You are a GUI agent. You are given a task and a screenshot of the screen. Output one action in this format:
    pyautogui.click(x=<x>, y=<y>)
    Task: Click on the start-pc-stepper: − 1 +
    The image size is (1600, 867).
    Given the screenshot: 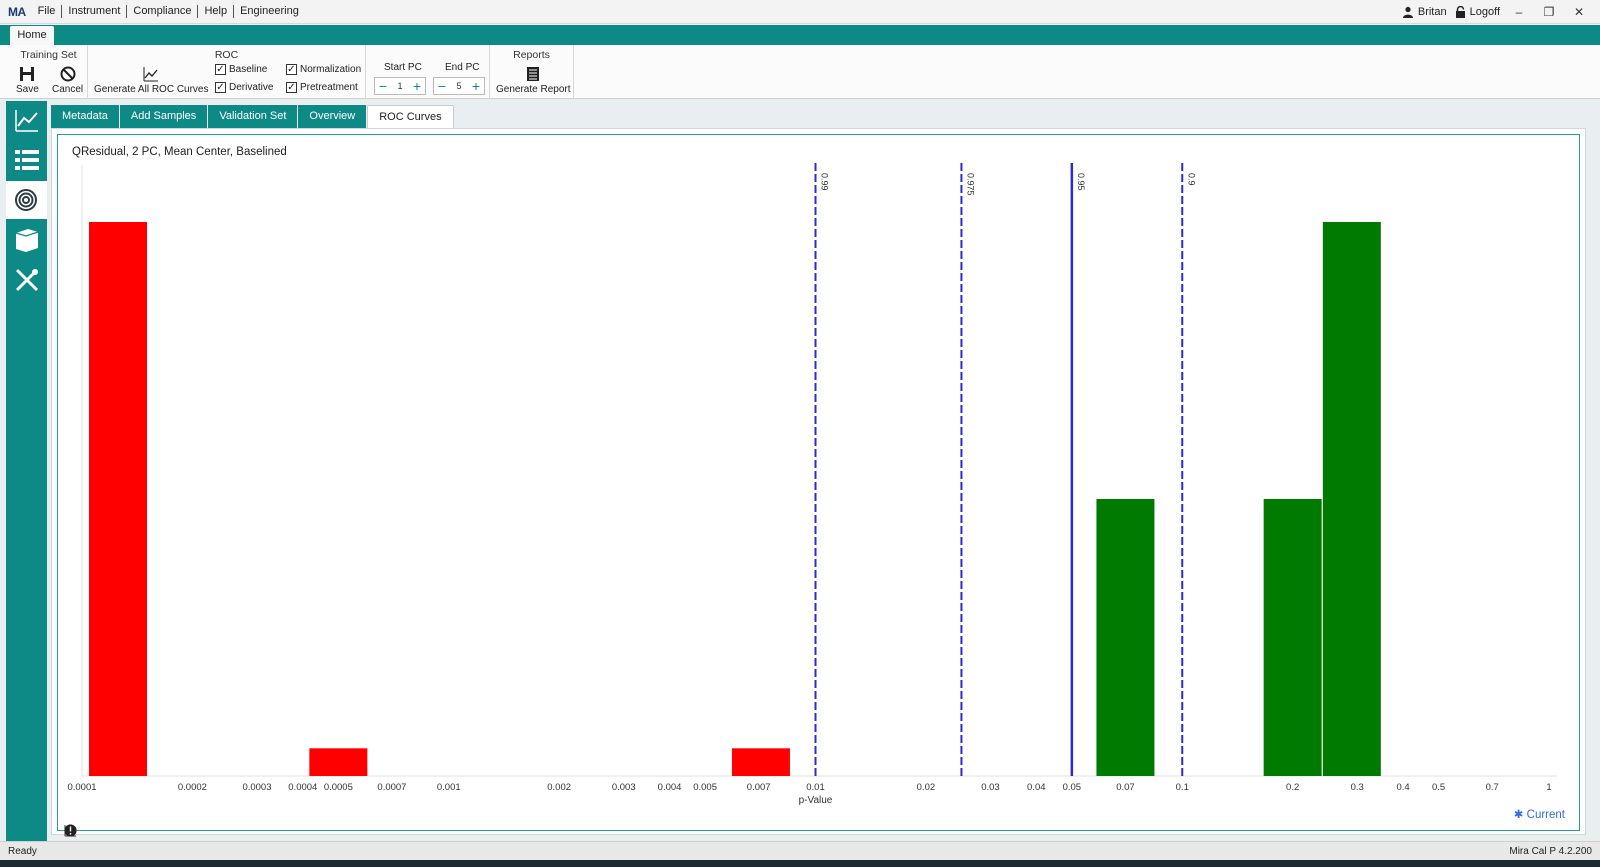 What is the action you would take?
    pyautogui.click(x=400, y=86)
    